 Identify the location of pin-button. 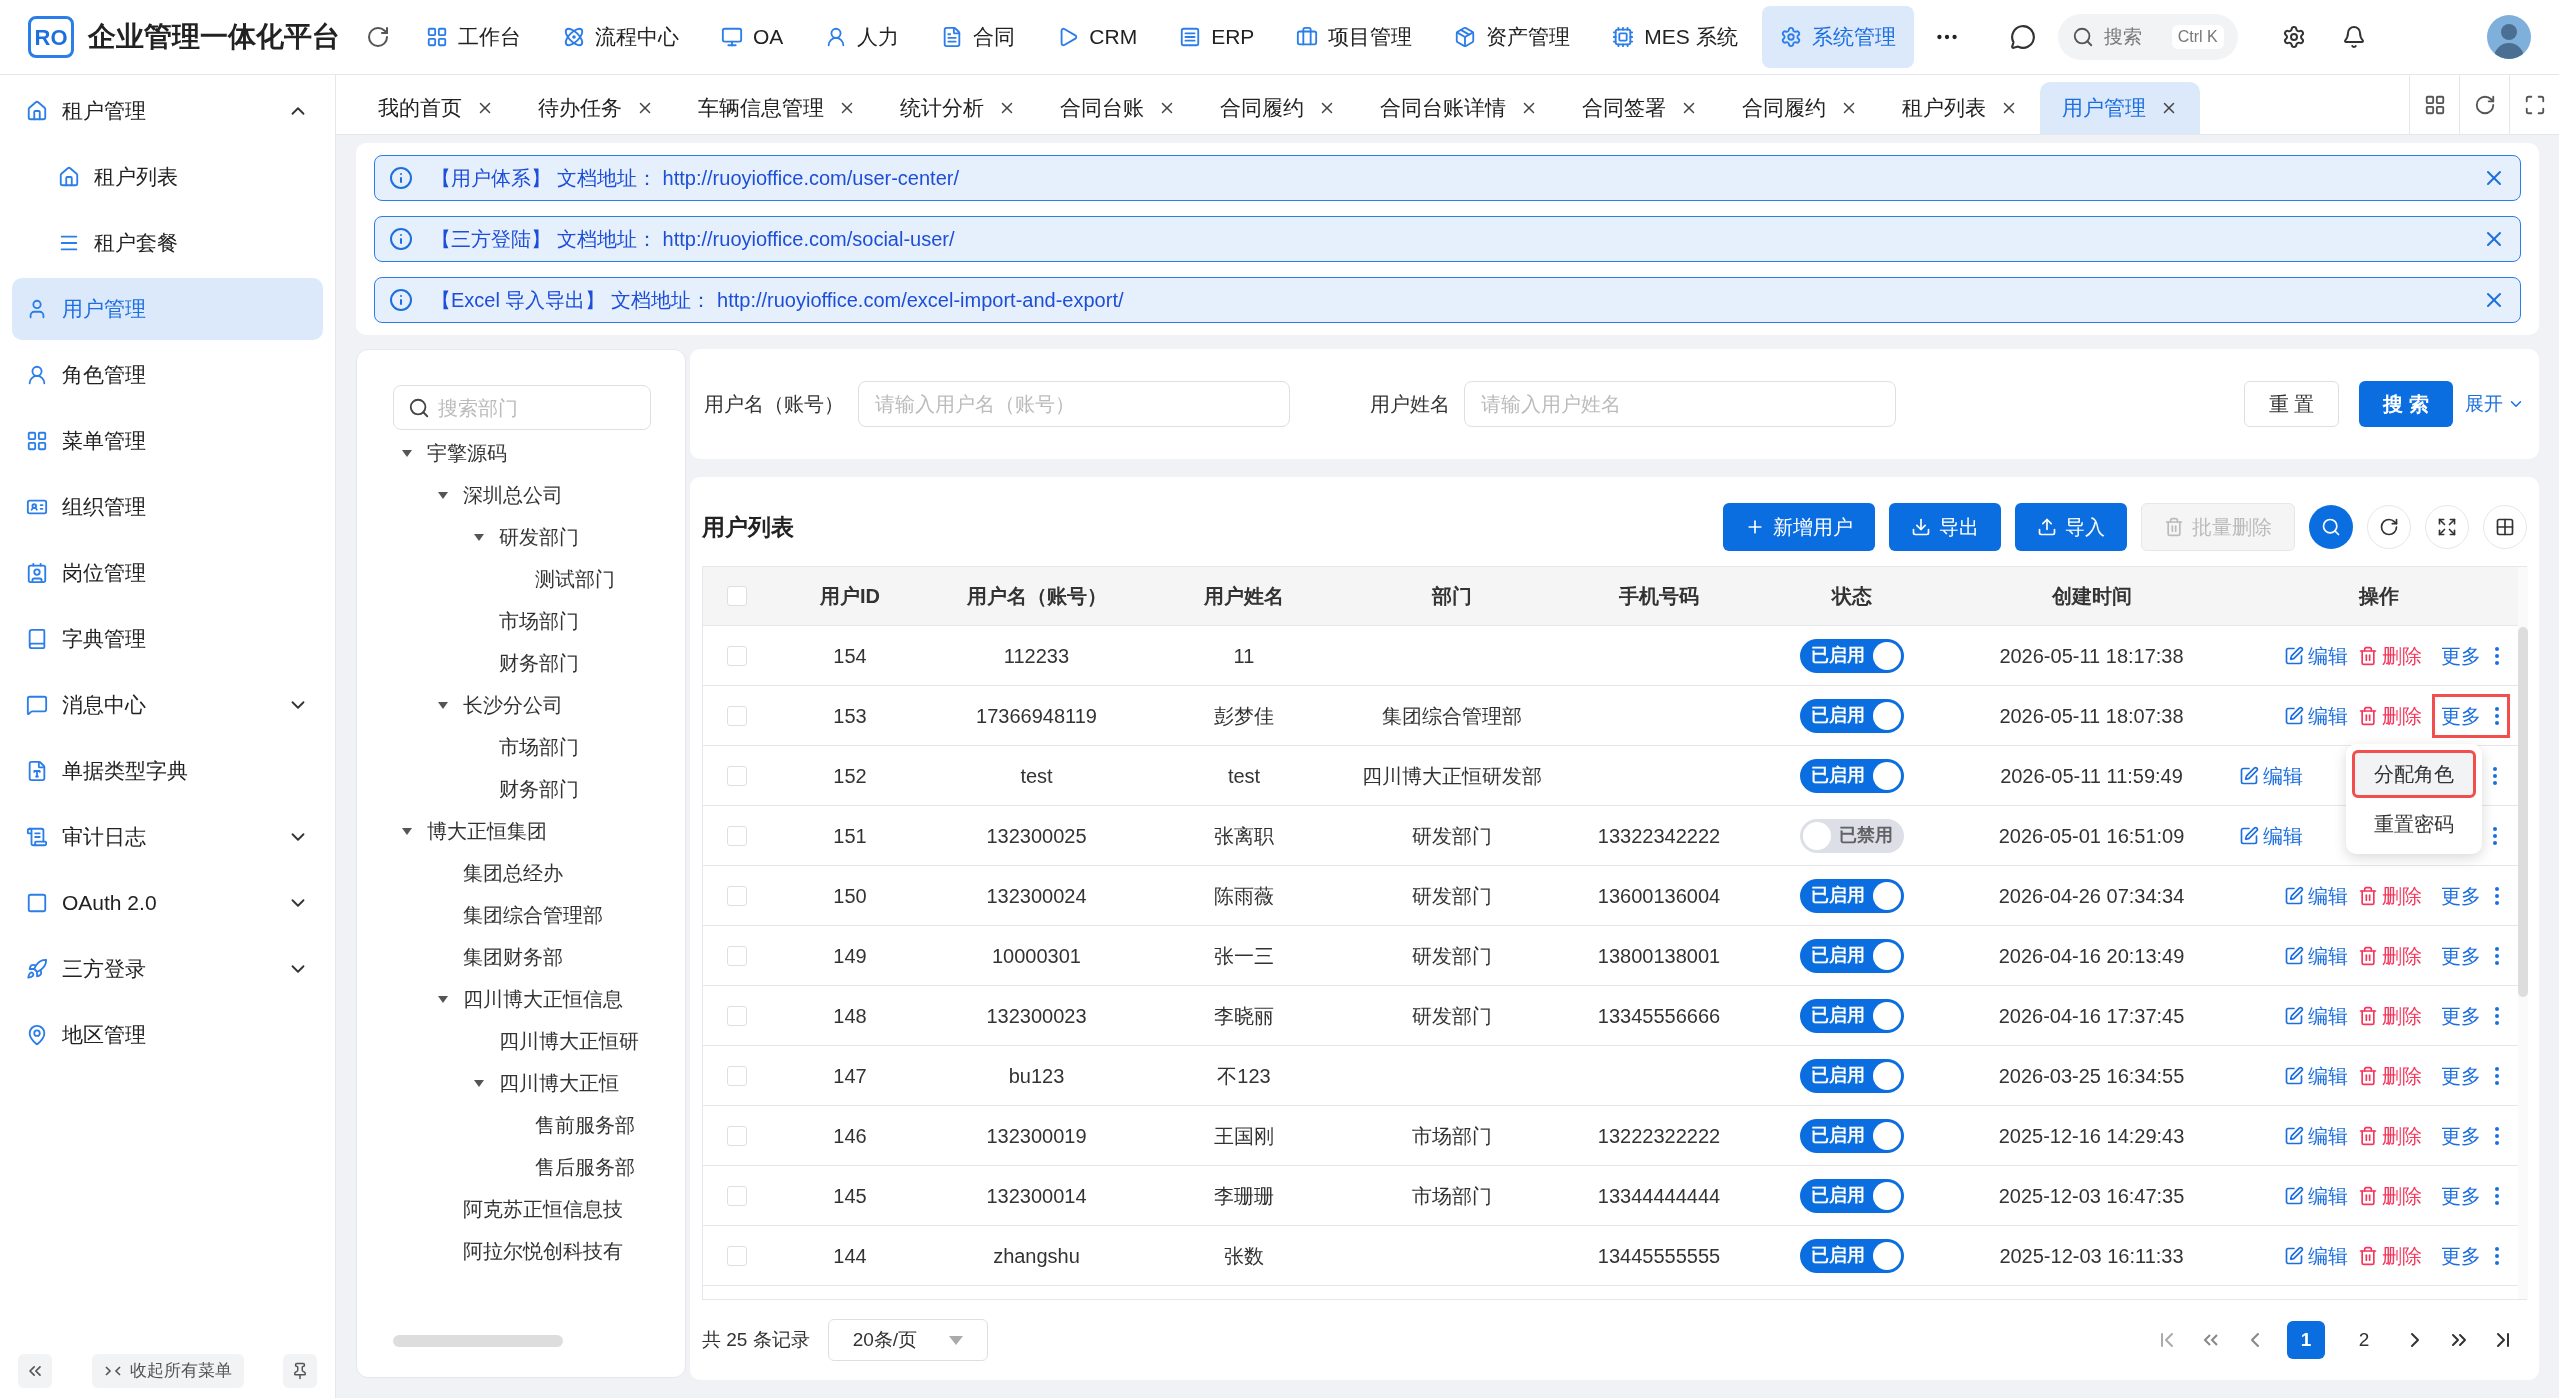
(300, 1371).